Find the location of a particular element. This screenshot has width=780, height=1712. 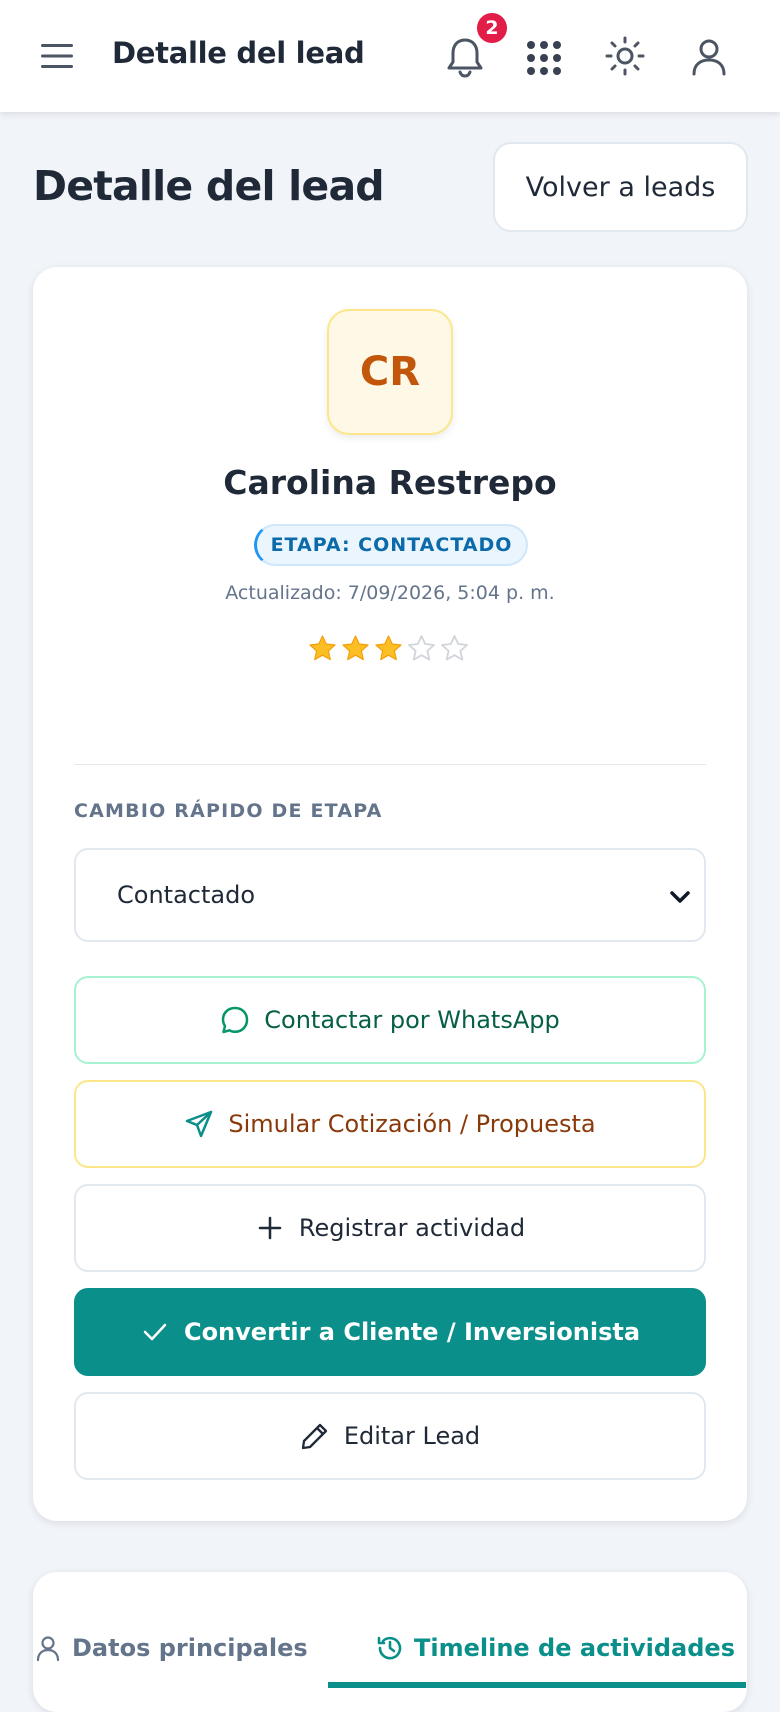

menu-icon is located at coordinates (57, 56).